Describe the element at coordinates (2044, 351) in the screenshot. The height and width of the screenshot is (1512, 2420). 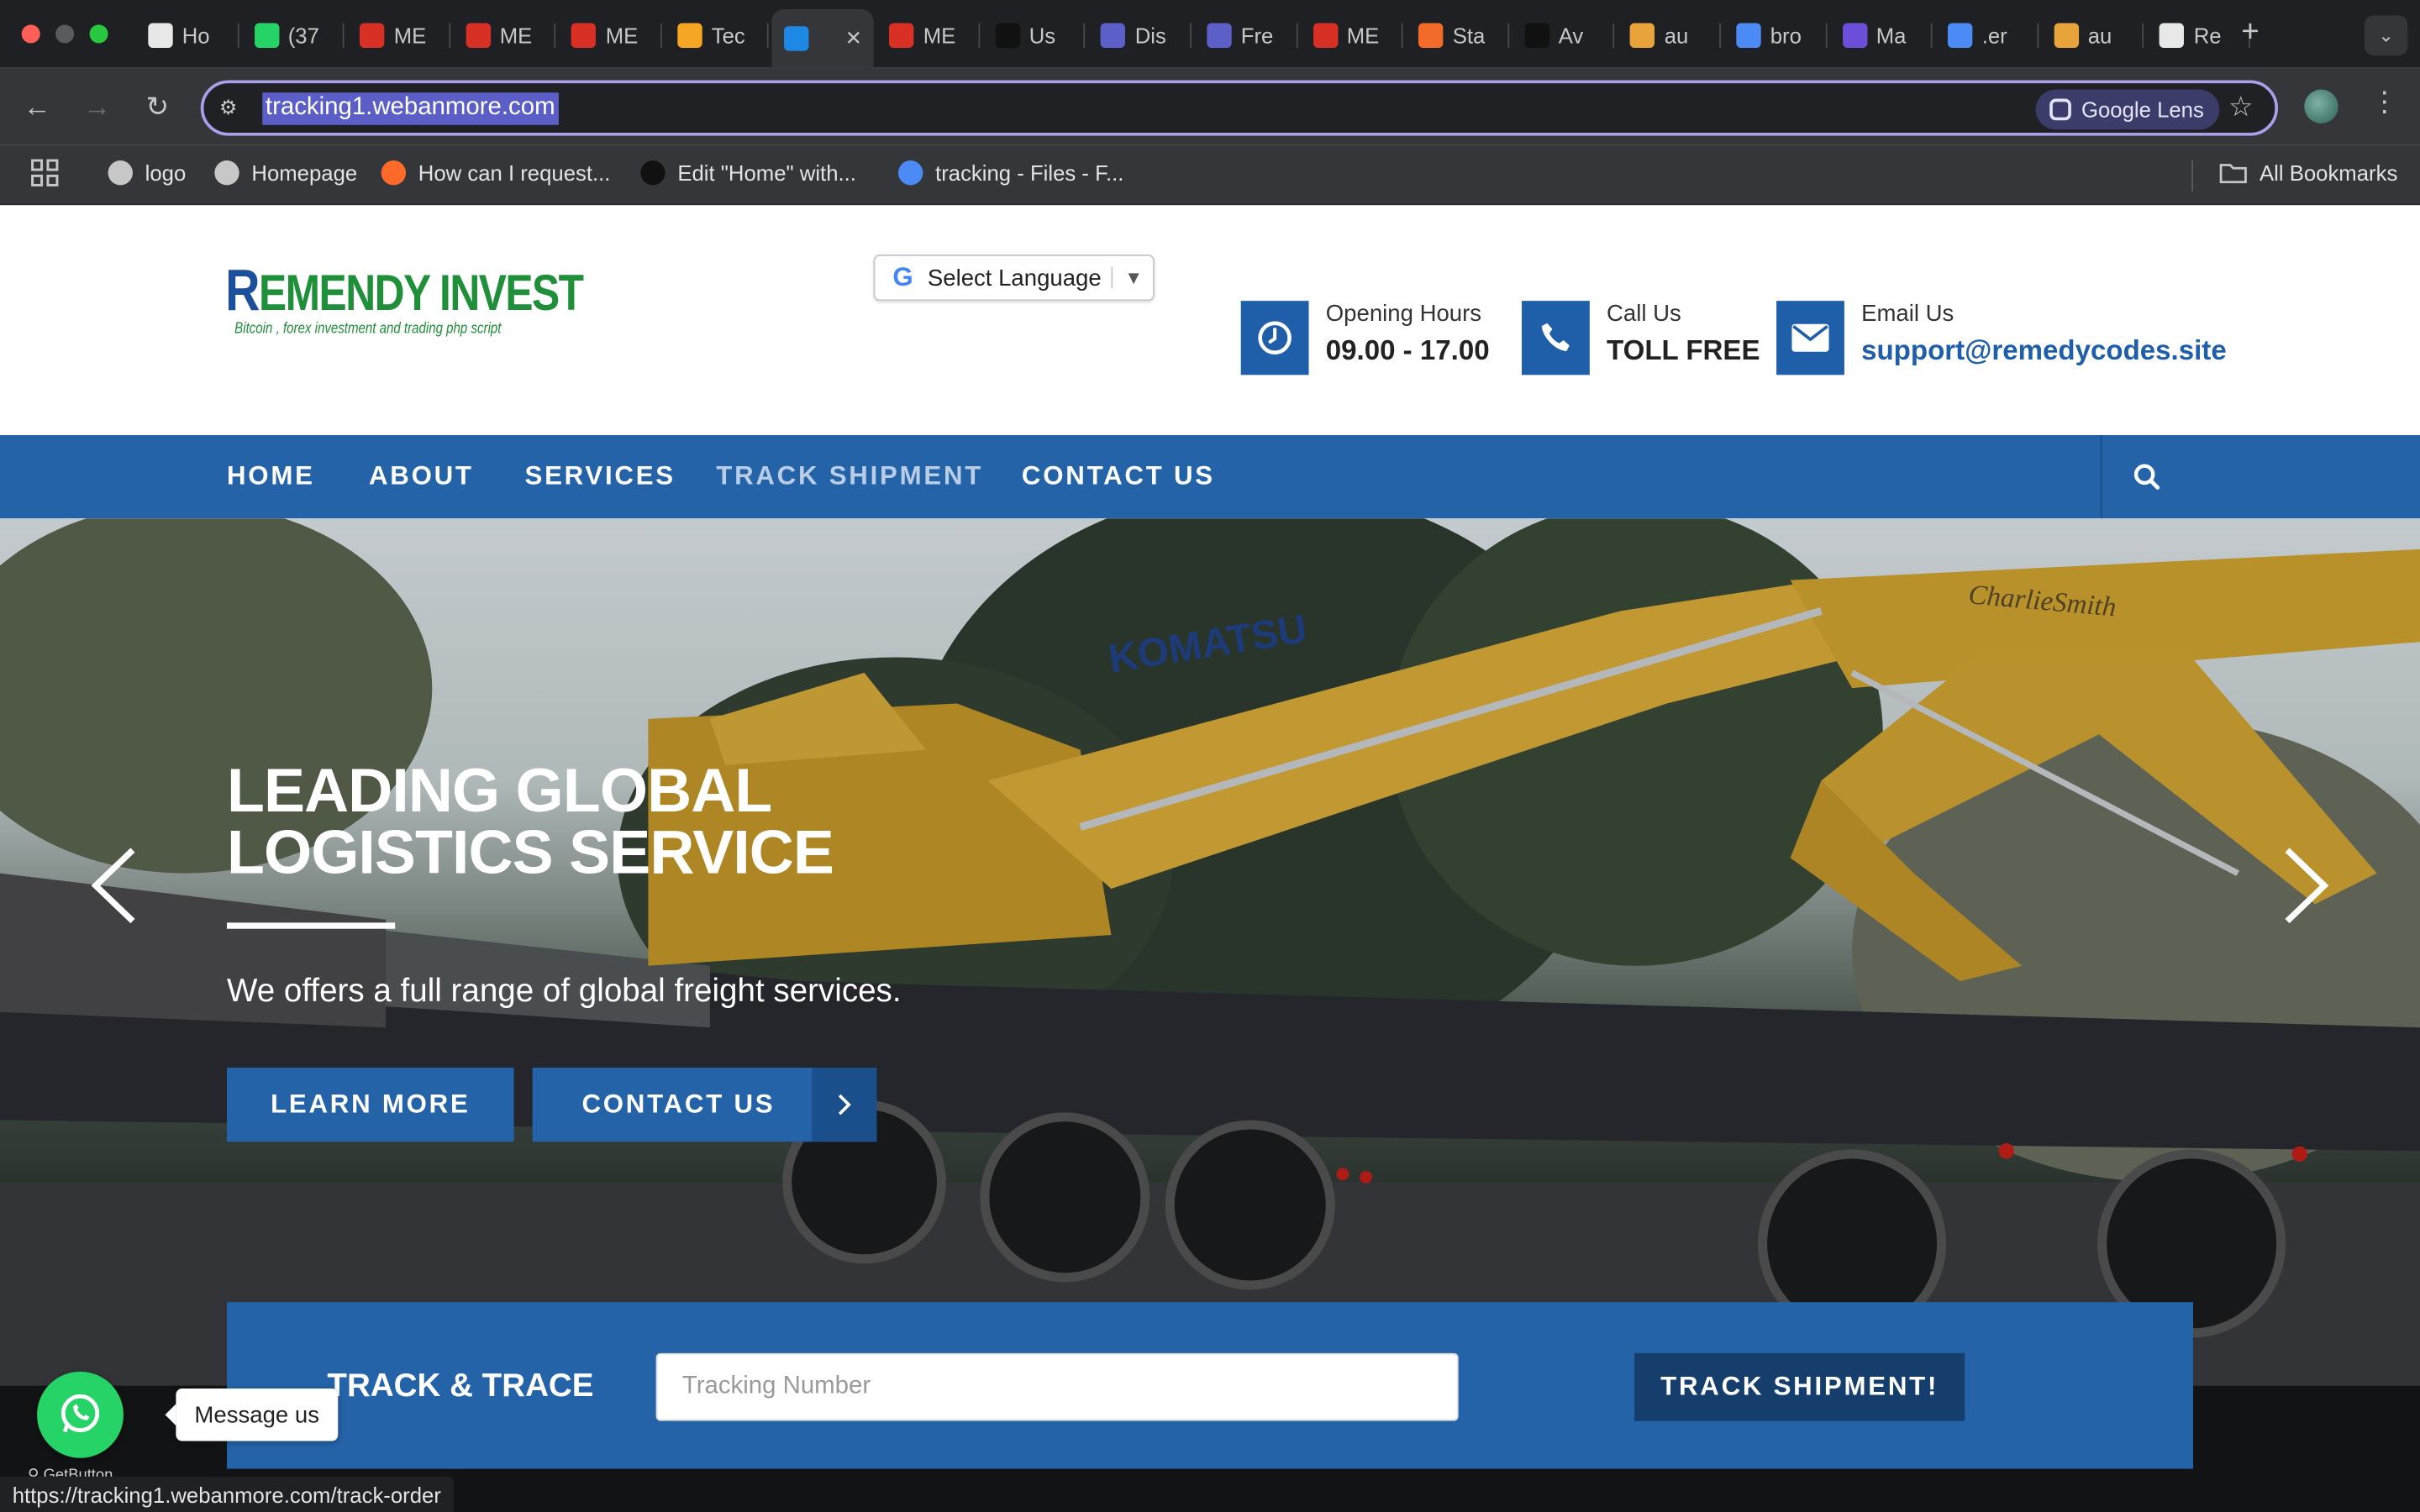
I see `email-us-link: support@remedycodes.site` at that location.